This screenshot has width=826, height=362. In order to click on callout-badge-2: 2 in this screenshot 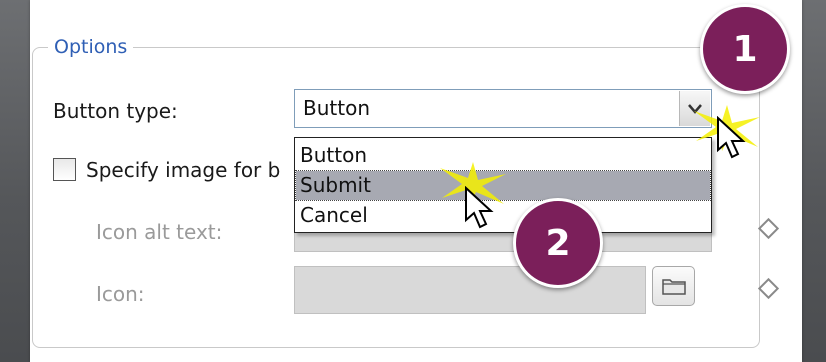, I will do `click(558, 243)`.